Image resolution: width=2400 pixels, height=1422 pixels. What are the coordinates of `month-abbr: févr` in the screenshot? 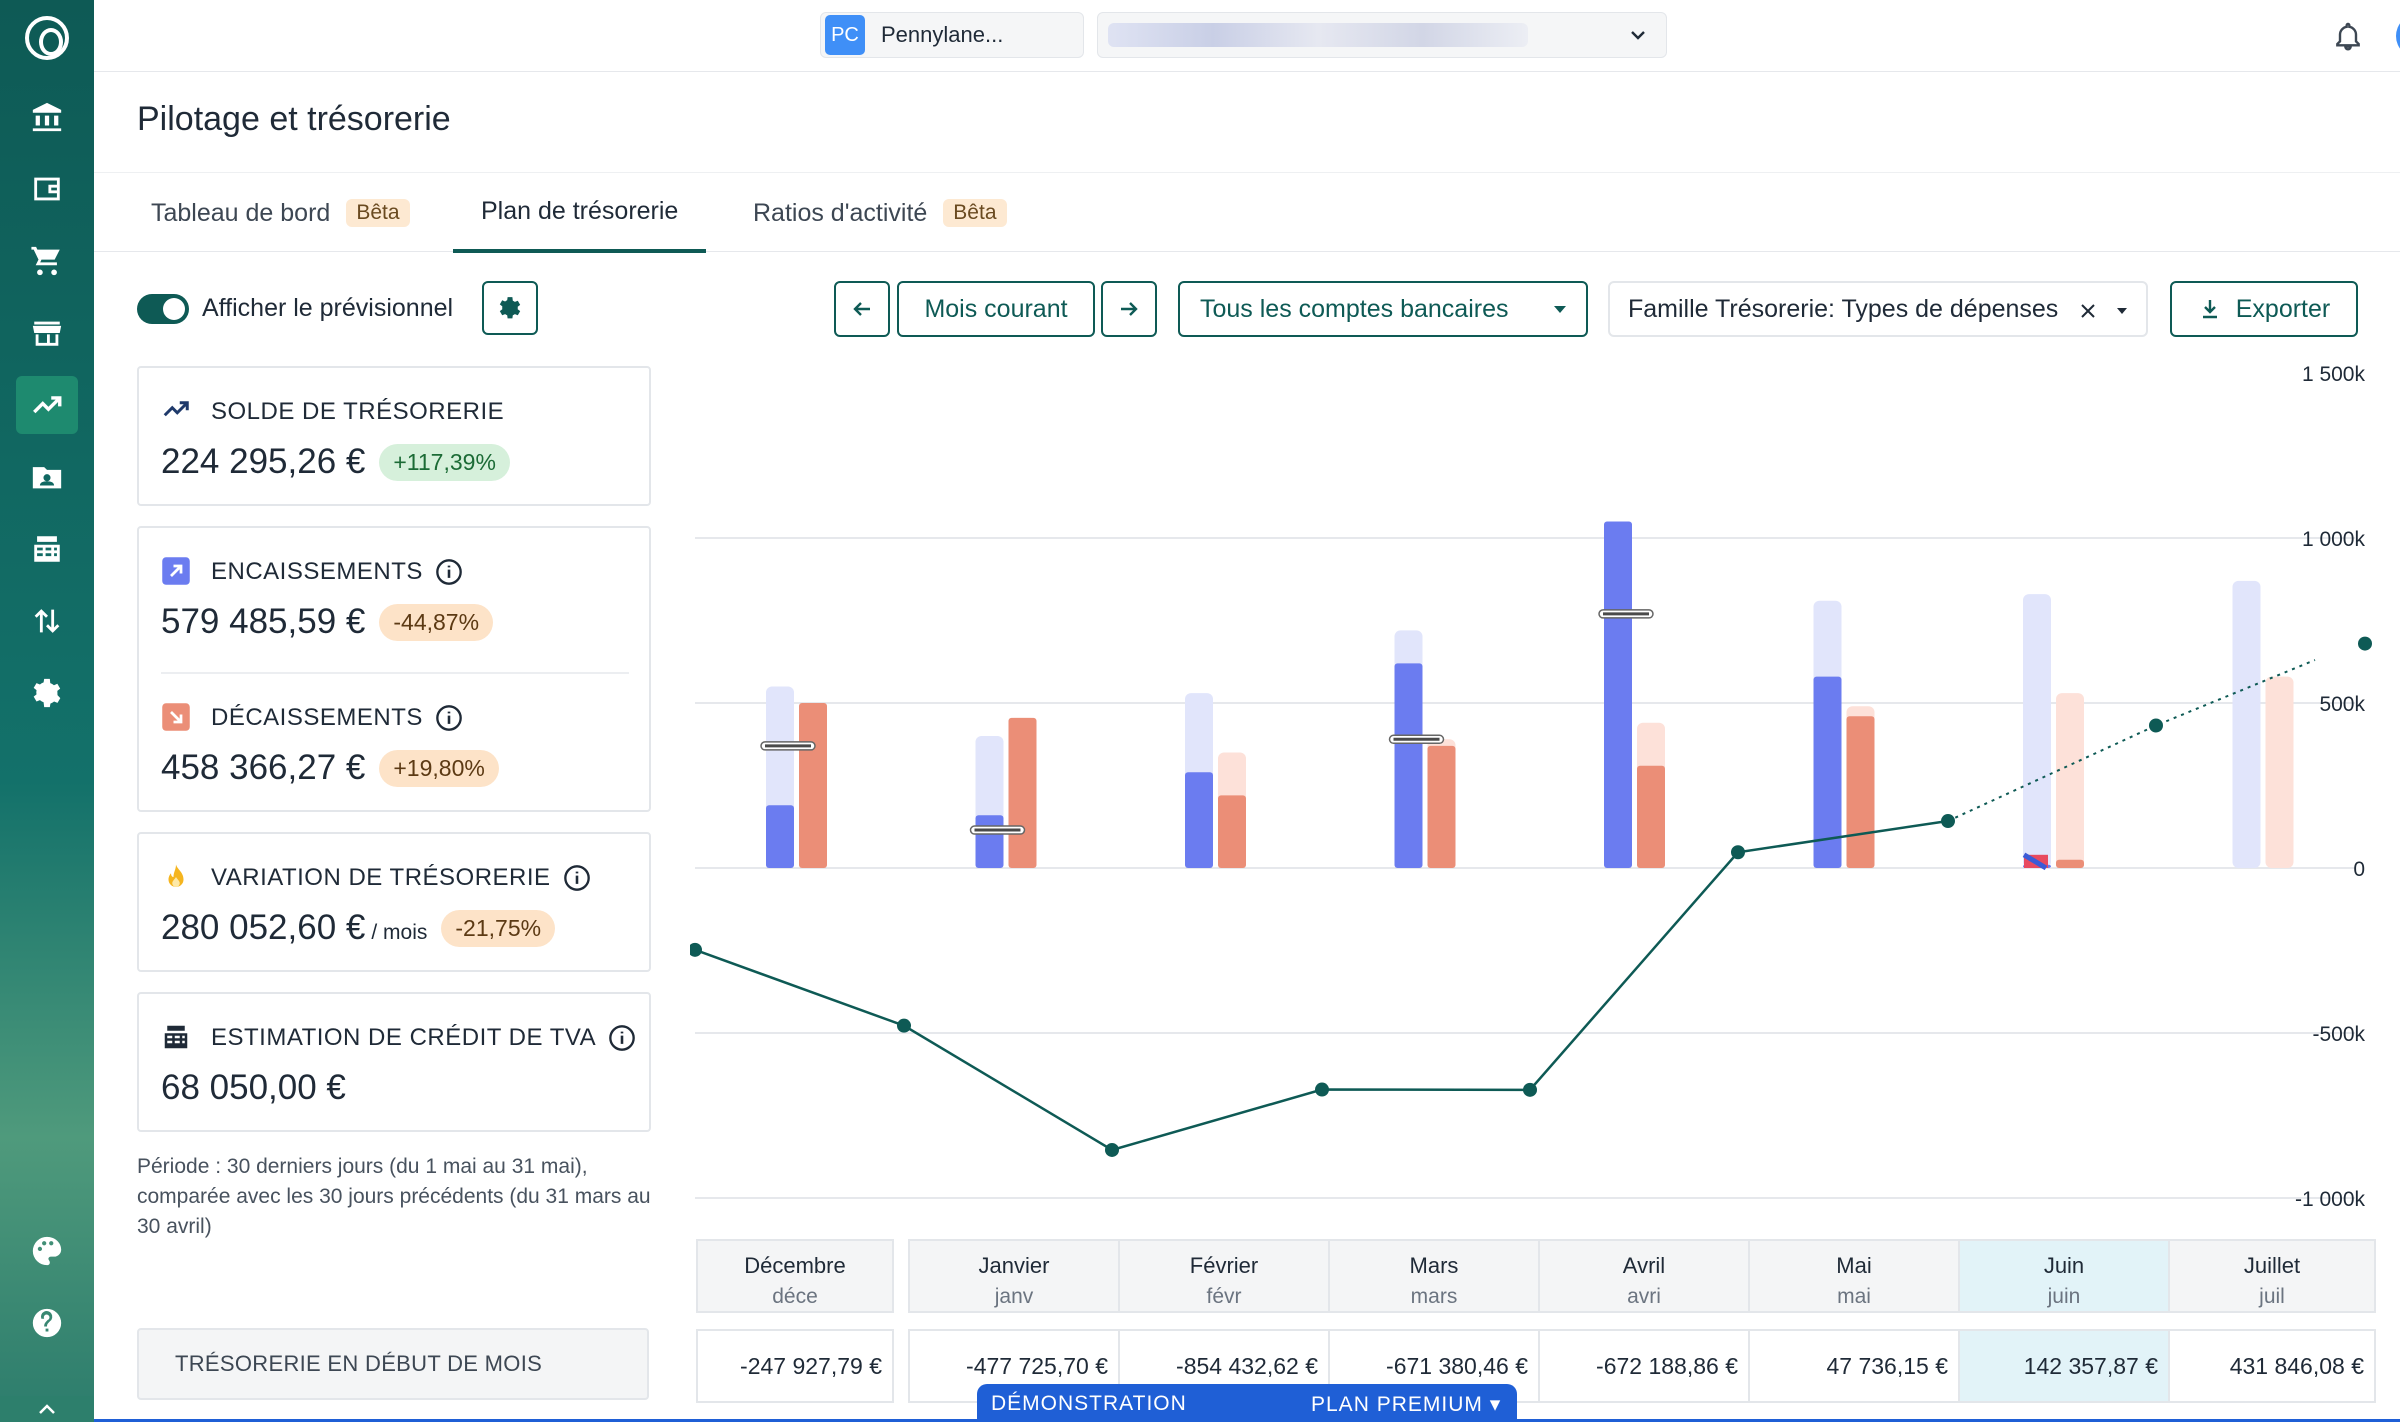 It's located at (1224, 1296).